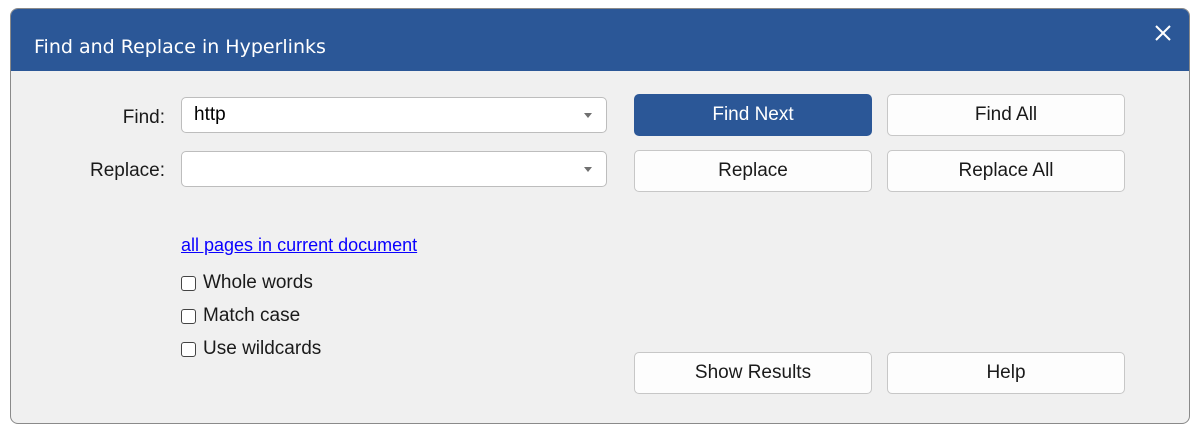 Image resolution: width=1193 pixels, height=427 pixels. I want to click on title-bar: Find and Replace in Hyperlinks, so click(600, 40).